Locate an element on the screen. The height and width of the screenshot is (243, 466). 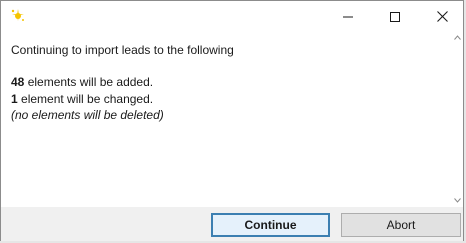
app-sparkle-icon is located at coordinates (18, 16).